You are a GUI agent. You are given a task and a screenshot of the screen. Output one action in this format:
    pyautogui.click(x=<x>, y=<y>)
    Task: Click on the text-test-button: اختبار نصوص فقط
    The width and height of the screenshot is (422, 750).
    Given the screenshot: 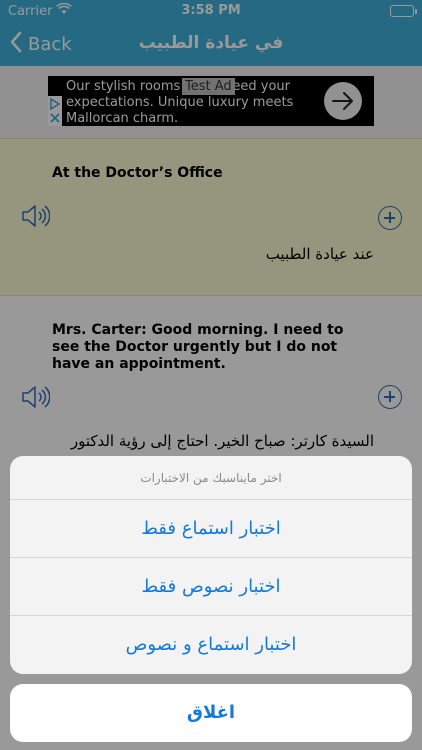 What is the action you would take?
    pyautogui.click(x=211, y=587)
    